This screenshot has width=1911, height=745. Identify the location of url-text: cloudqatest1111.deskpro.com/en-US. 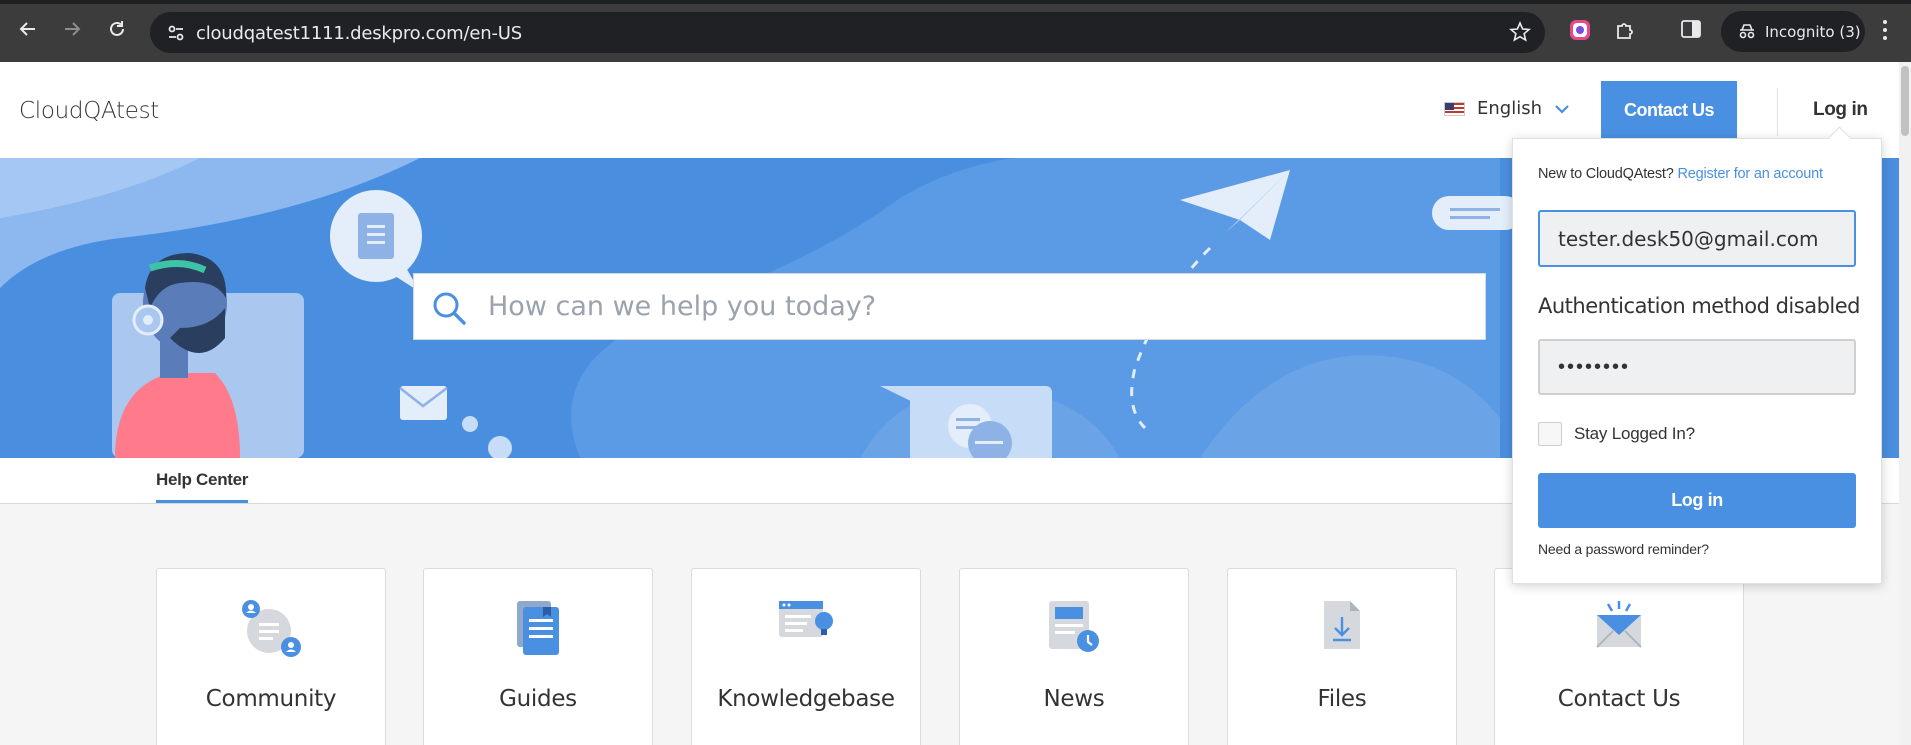
(359, 33).